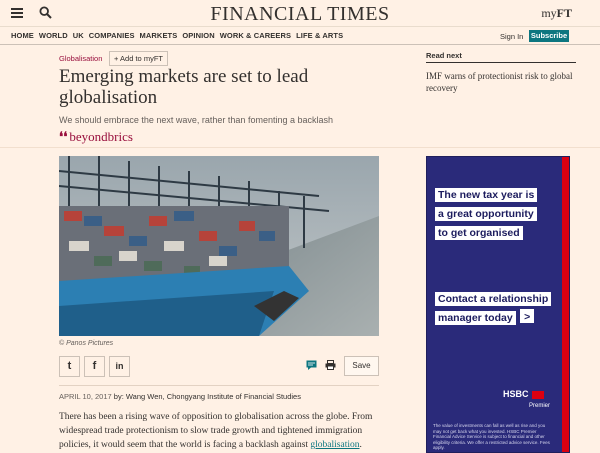 The width and height of the screenshot is (600, 453). I want to click on ad-headline-2: Contact a relationship manager today >, so click(493, 308).